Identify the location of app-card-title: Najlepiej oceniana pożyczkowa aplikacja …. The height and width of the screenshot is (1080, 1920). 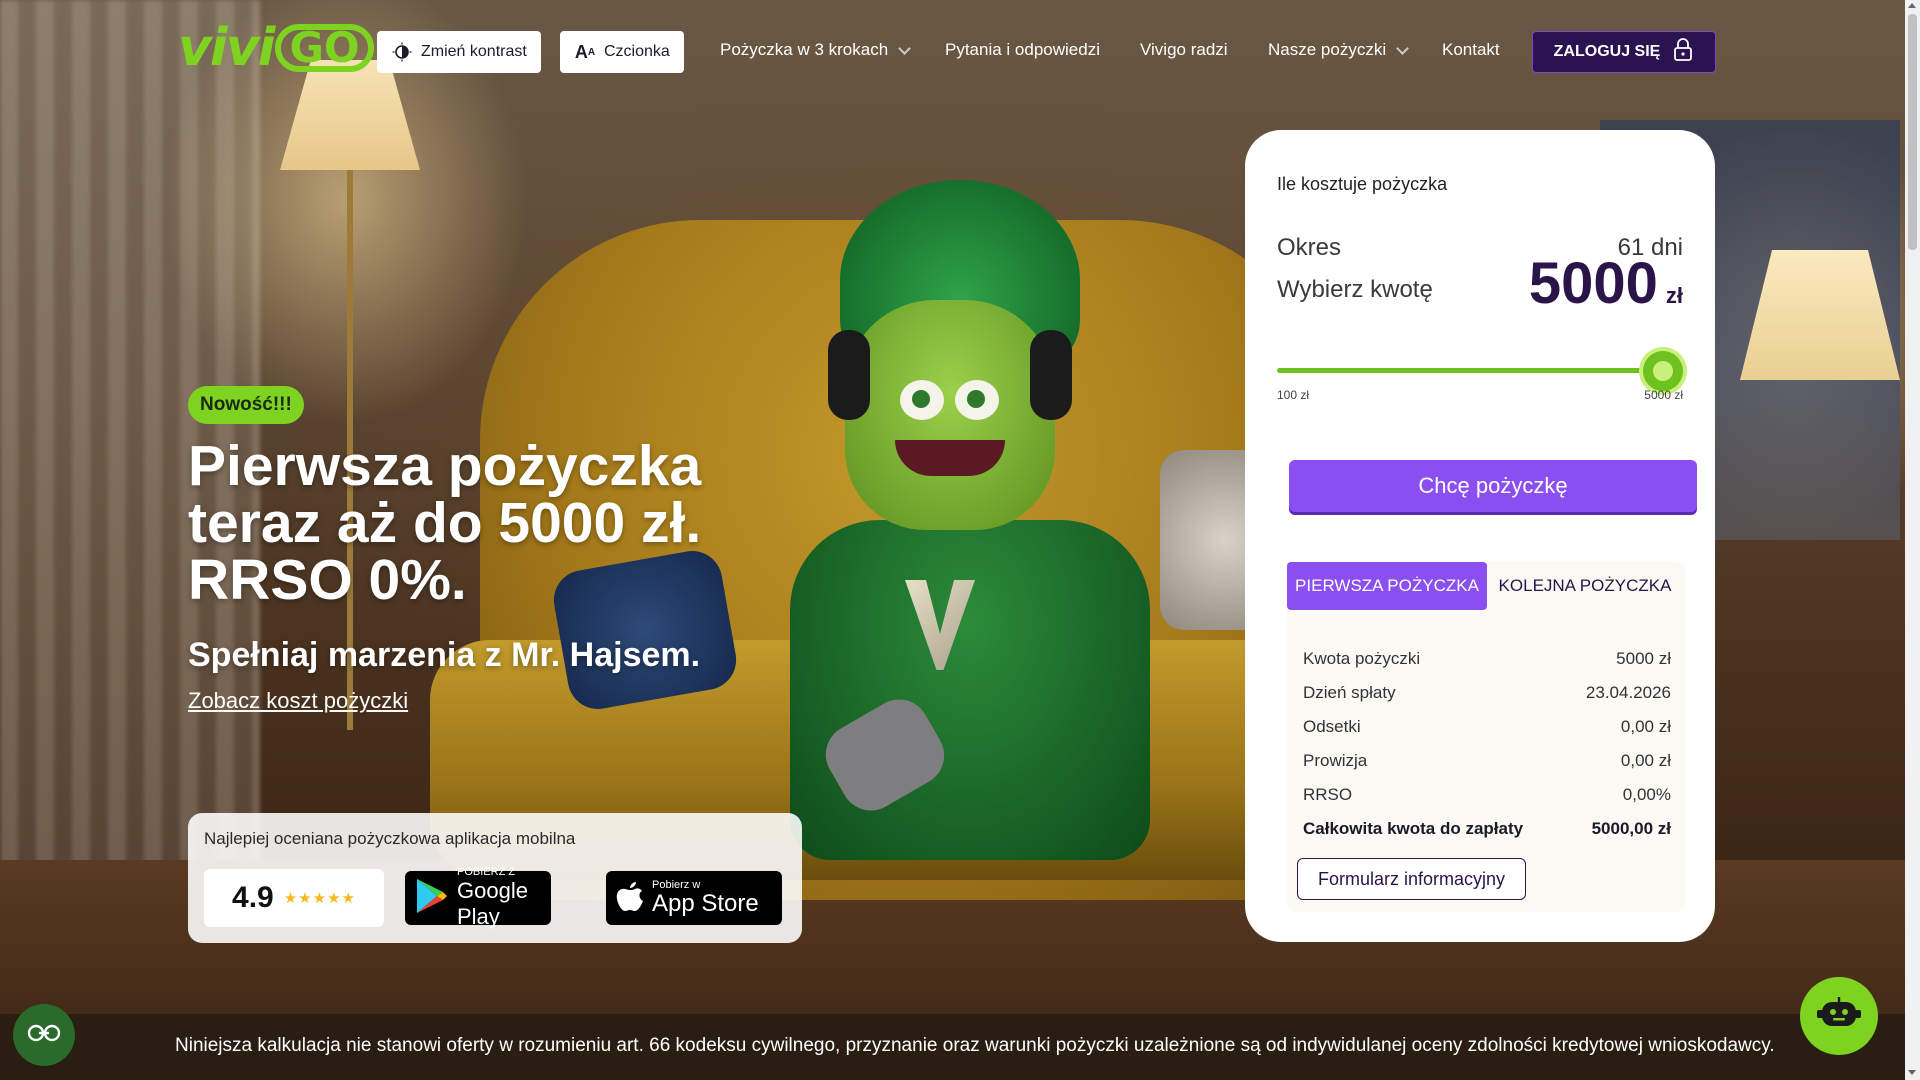
(390, 838).